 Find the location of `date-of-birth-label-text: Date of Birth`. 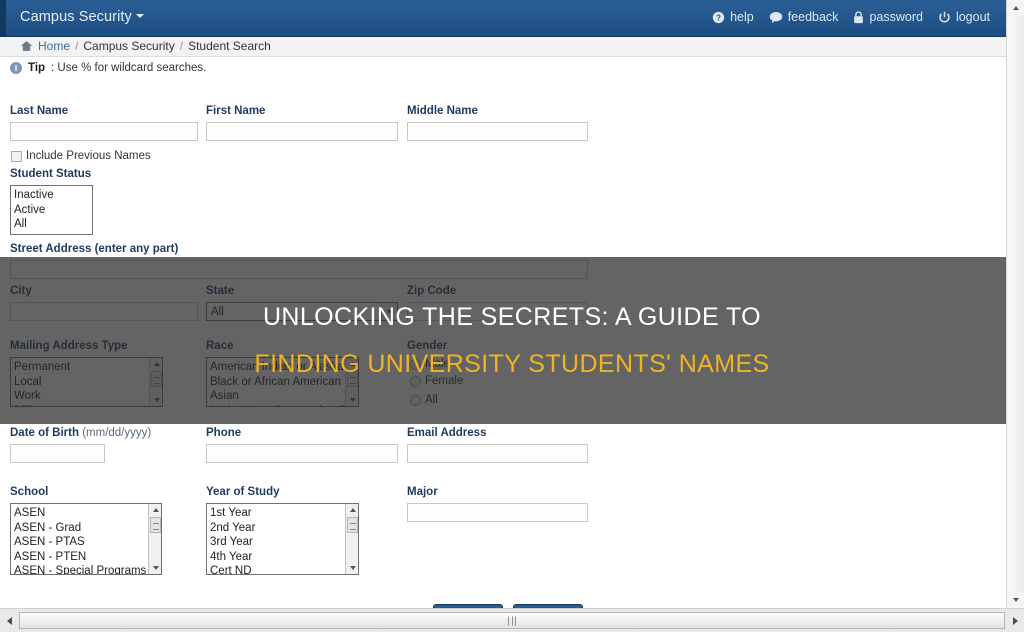

date-of-birth-label-text: Date of Birth is located at coordinates (44, 433).